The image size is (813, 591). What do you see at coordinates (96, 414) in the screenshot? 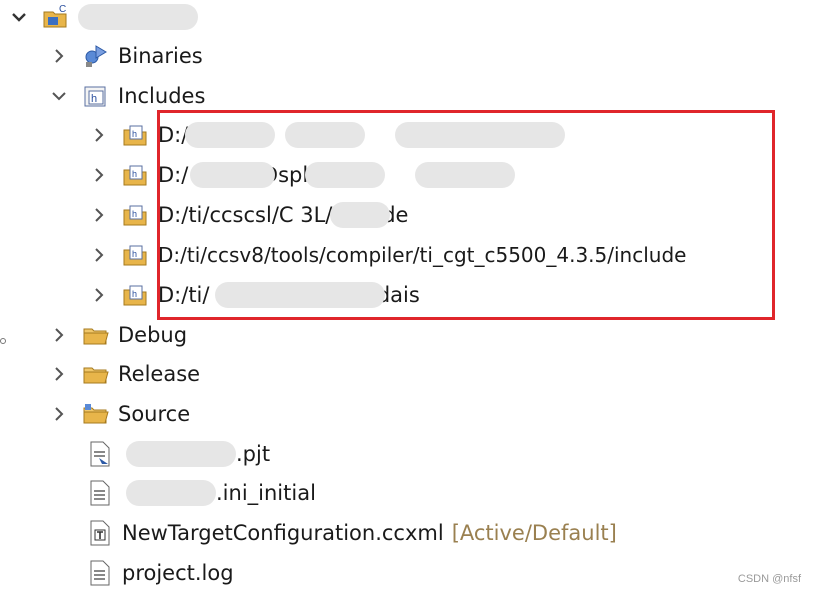
I see `source-folder-icon` at bounding box center [96, 414].